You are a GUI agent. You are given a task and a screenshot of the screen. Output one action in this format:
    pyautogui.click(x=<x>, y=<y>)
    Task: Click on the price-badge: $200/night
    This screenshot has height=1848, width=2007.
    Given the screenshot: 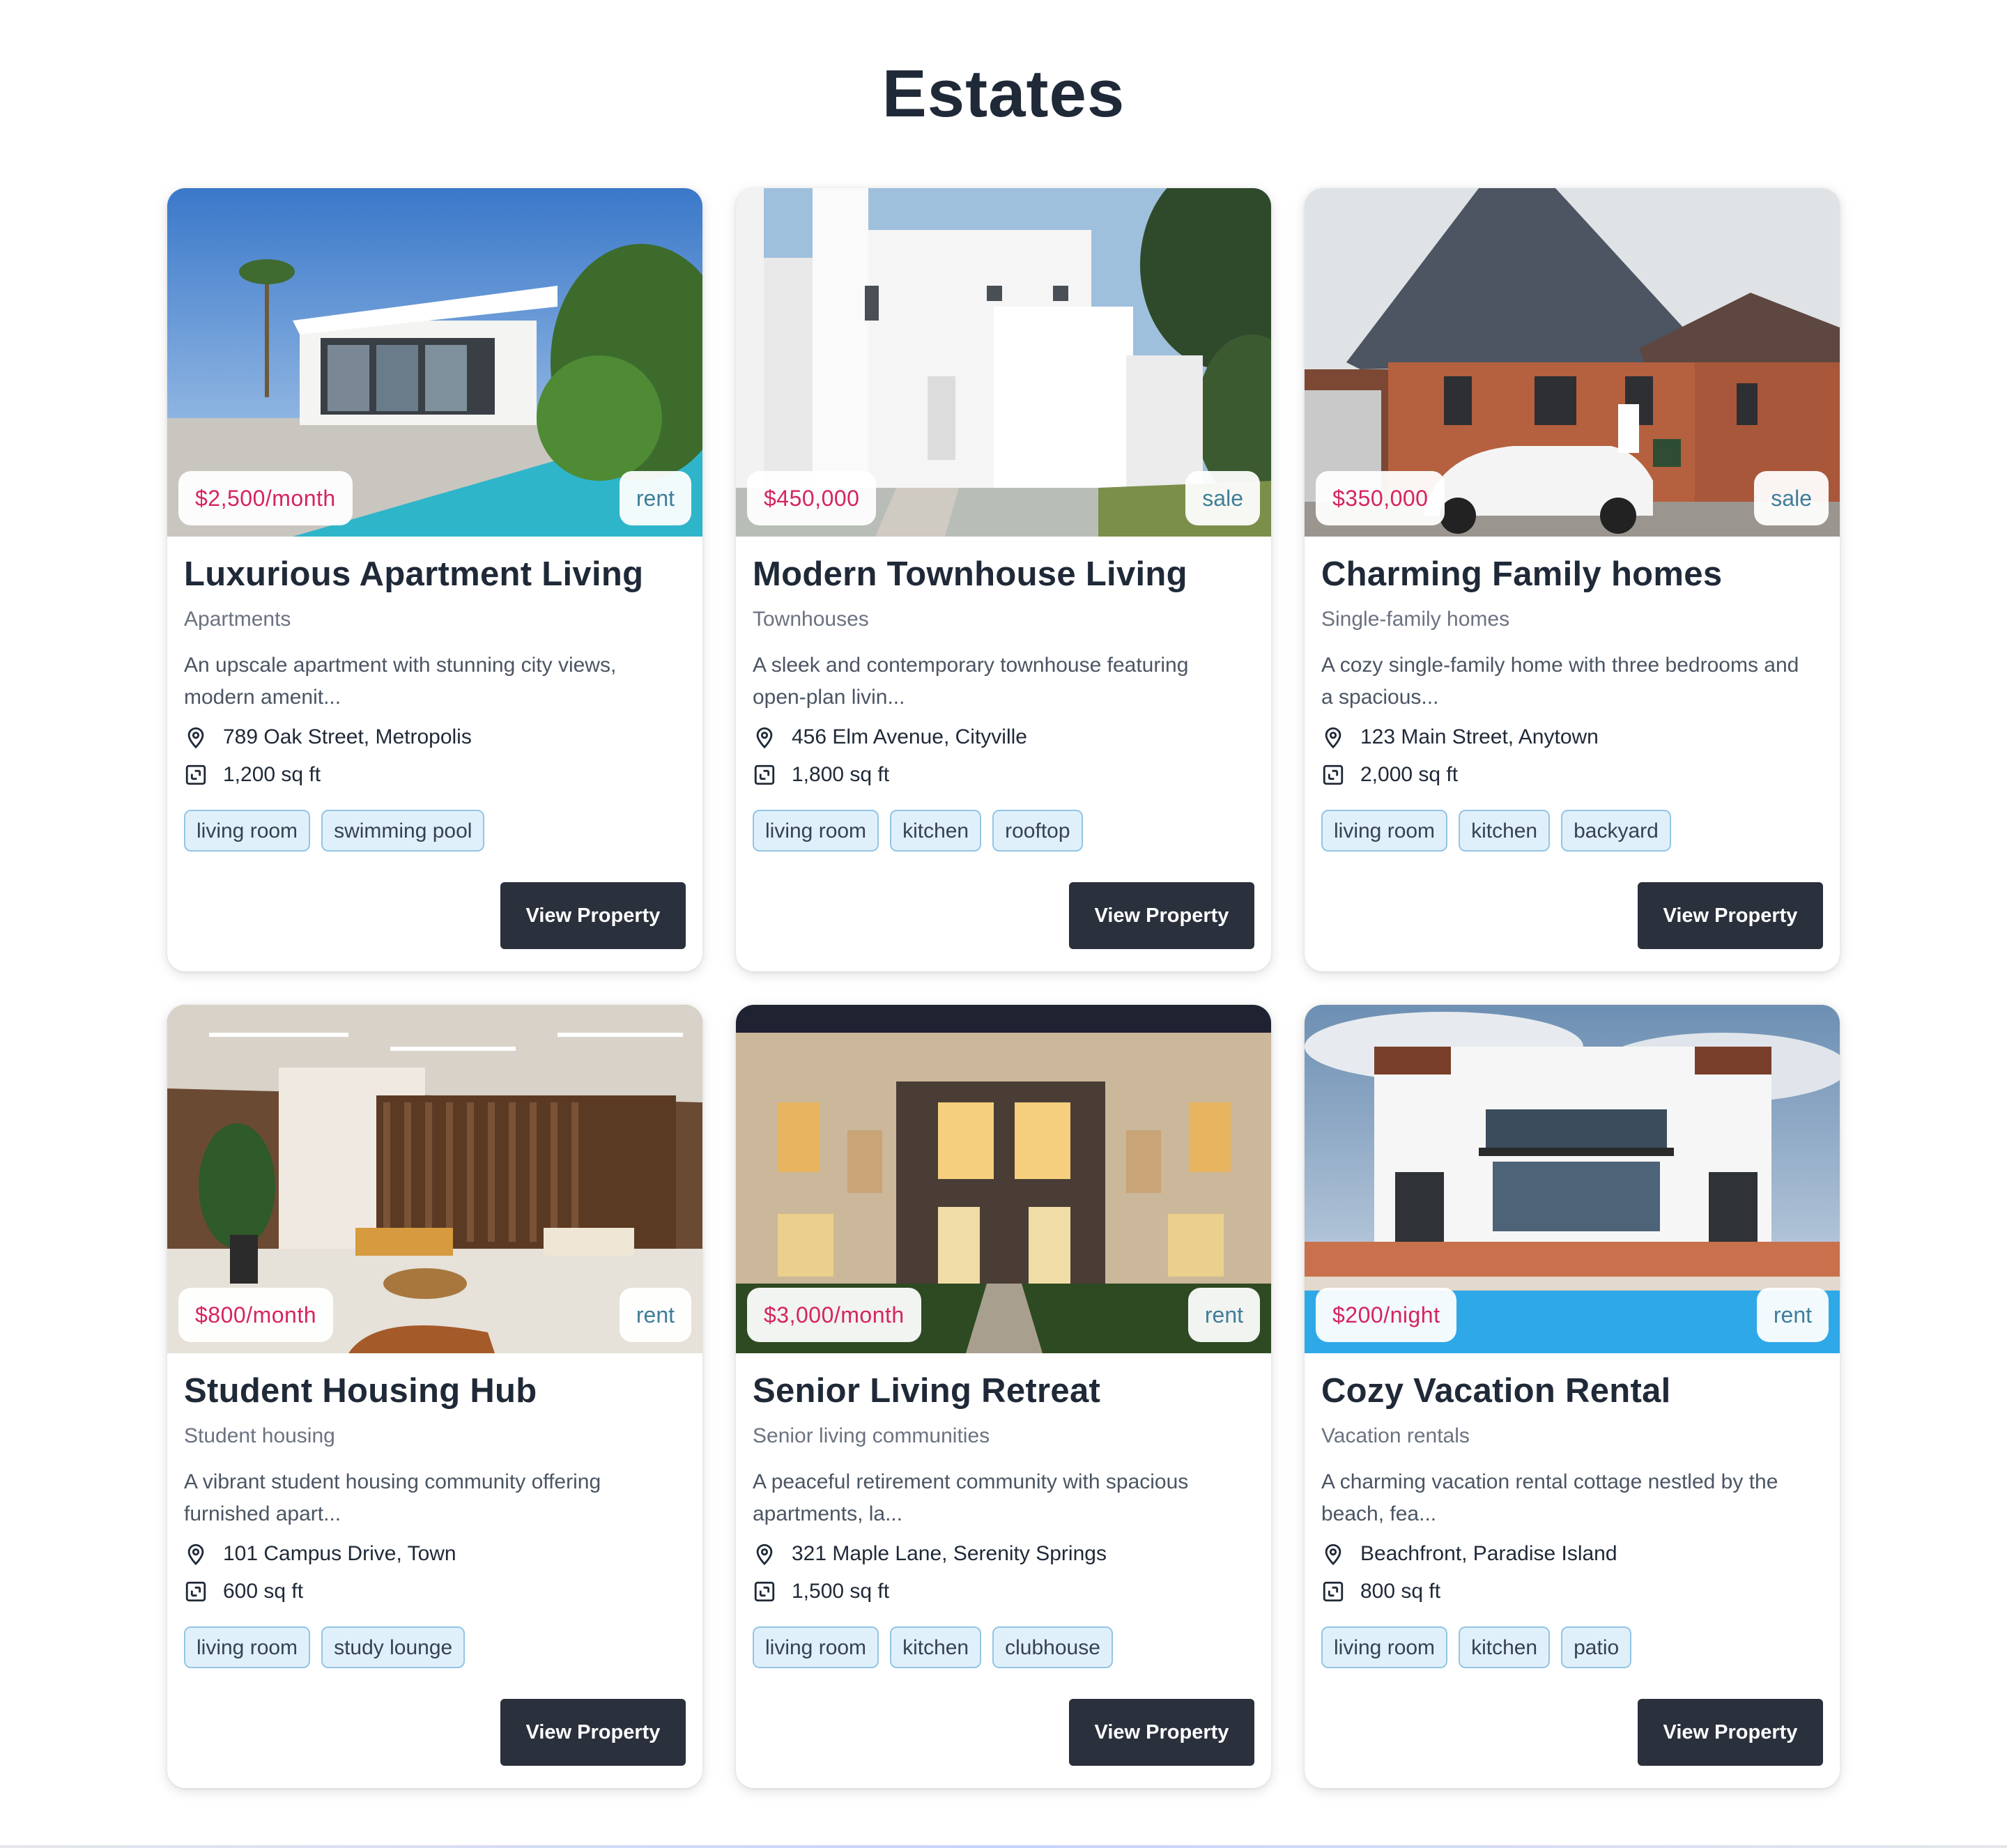 What is the action you would take?
    pyautogui.click(x=1386, y=1315)
    